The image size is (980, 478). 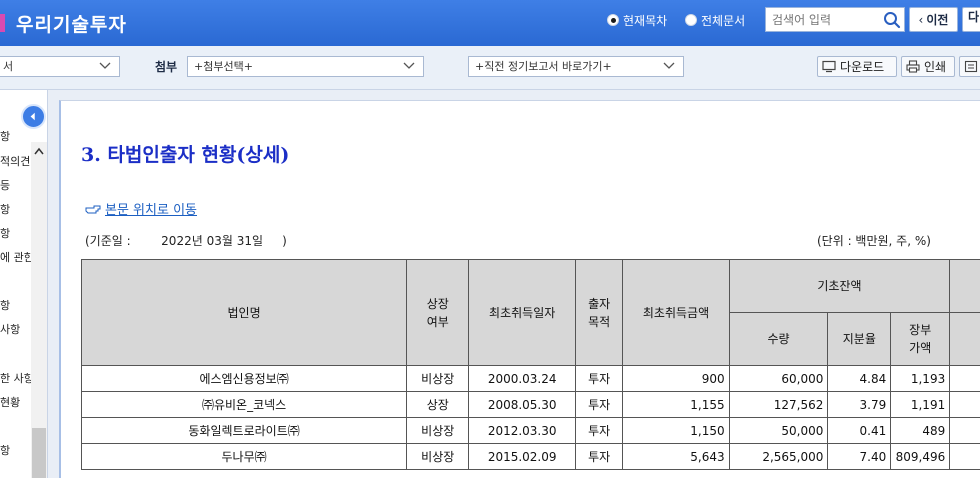 I want to click on cell-amount: 900, so click(x=676, y=378).